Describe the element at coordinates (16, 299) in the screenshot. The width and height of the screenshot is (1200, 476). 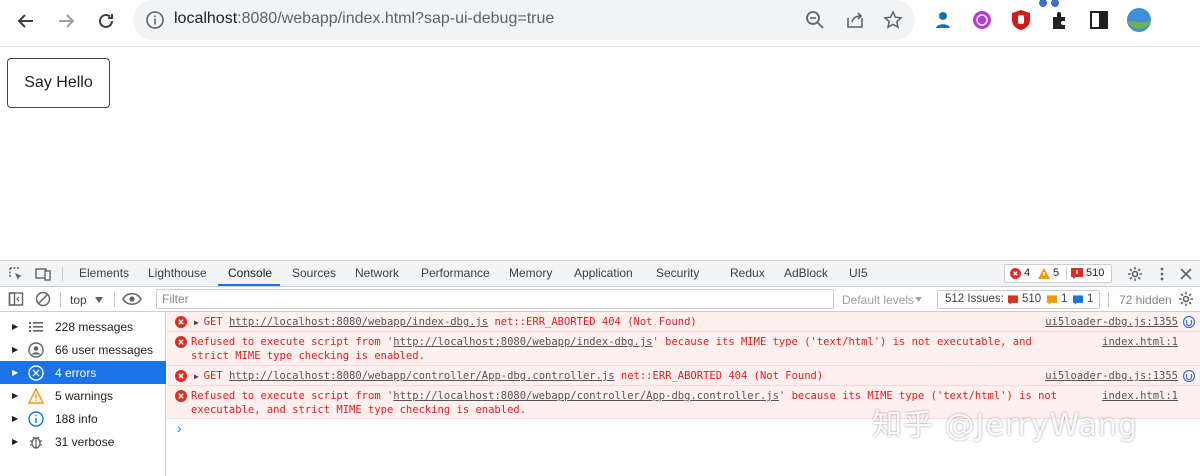
I see `show-sidebar-icon` at that location.